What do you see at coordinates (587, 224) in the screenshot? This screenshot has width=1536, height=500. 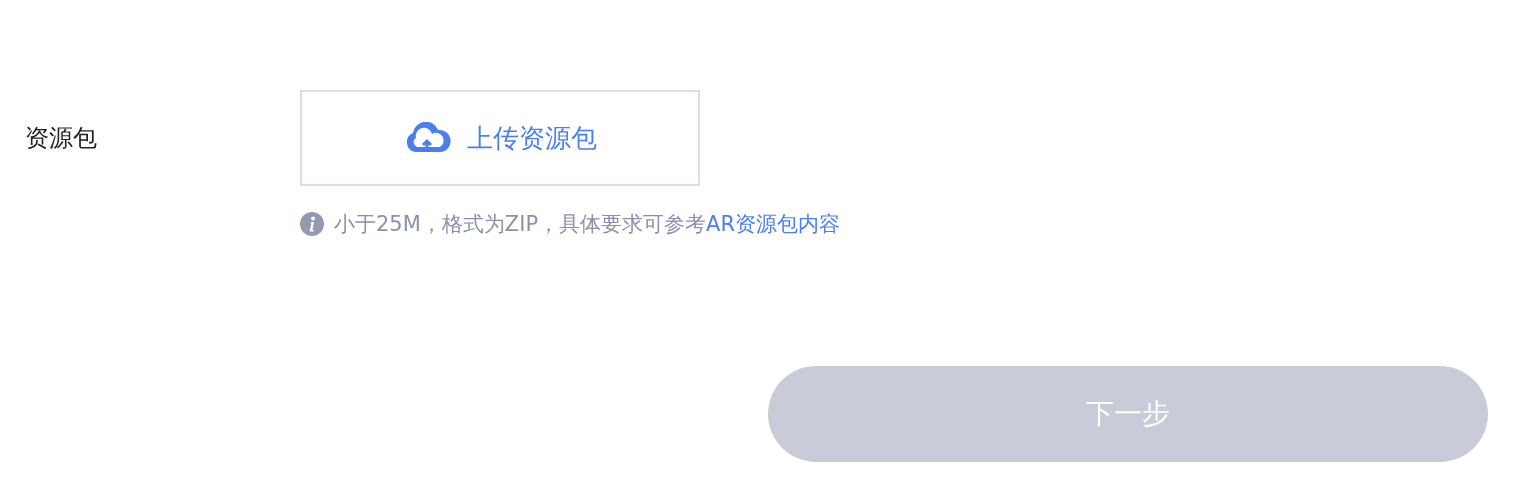 I see `hint-text: 小于25M，格式为ZIP，具体要求可参考AR资源包内容` at bounding box center [587, 224].